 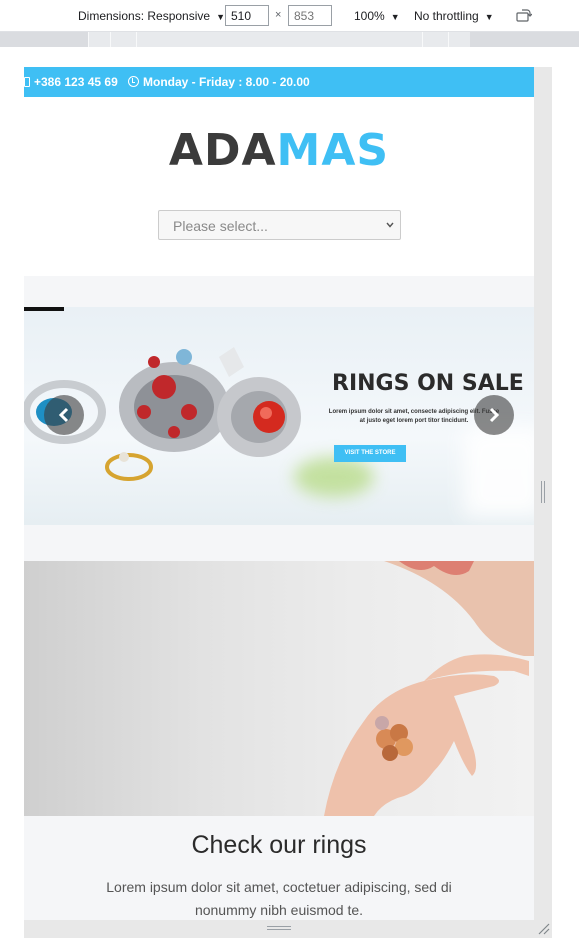 What do you see at coordinates (310, 15) in the screenshot?
I see `height-input` at bounding box center [310, 15].